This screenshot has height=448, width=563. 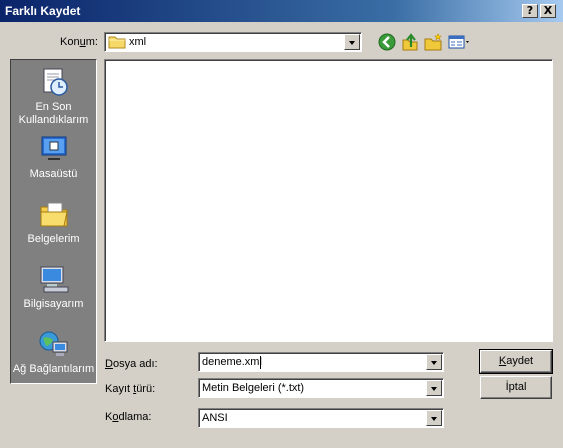 What do you see at coordinates (215, 418) in the screenshot?
I see `encoding-value: ANSI` at bounding box center [215, 418].